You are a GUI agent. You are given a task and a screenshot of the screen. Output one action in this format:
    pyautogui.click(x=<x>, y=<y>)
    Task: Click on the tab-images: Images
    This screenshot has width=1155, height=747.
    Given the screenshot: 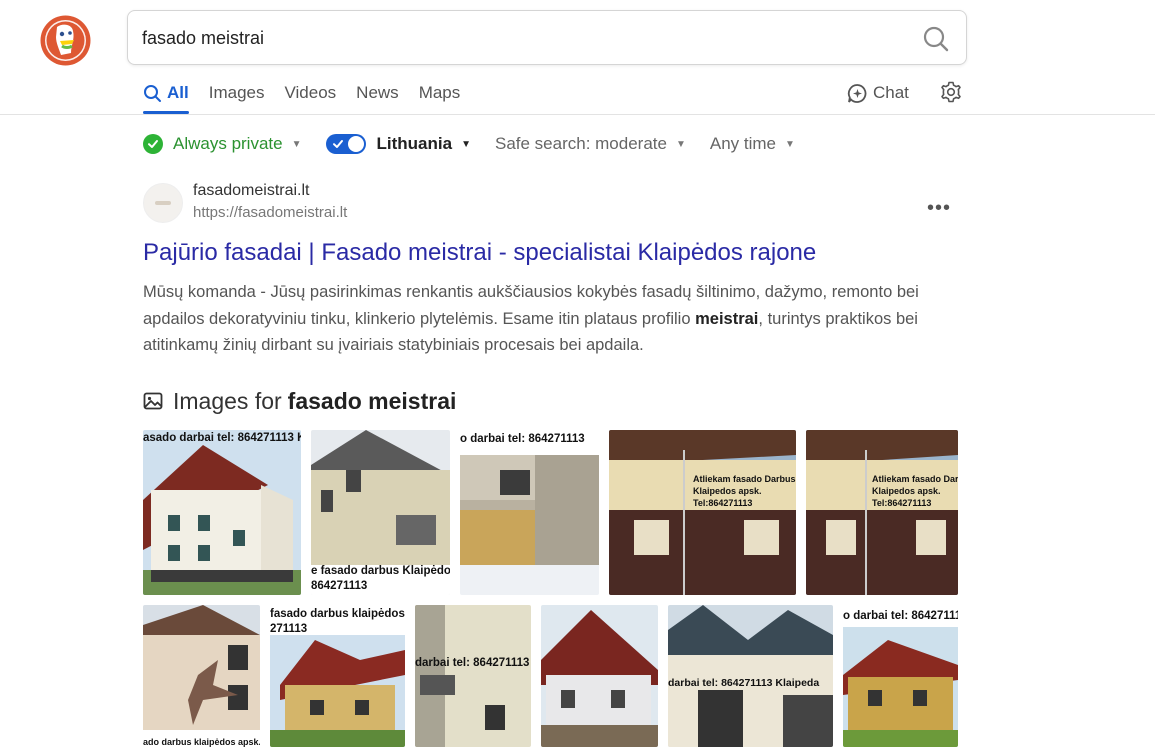 What is the action you would take?
    pyautogui.click(x=237, y=93)
    